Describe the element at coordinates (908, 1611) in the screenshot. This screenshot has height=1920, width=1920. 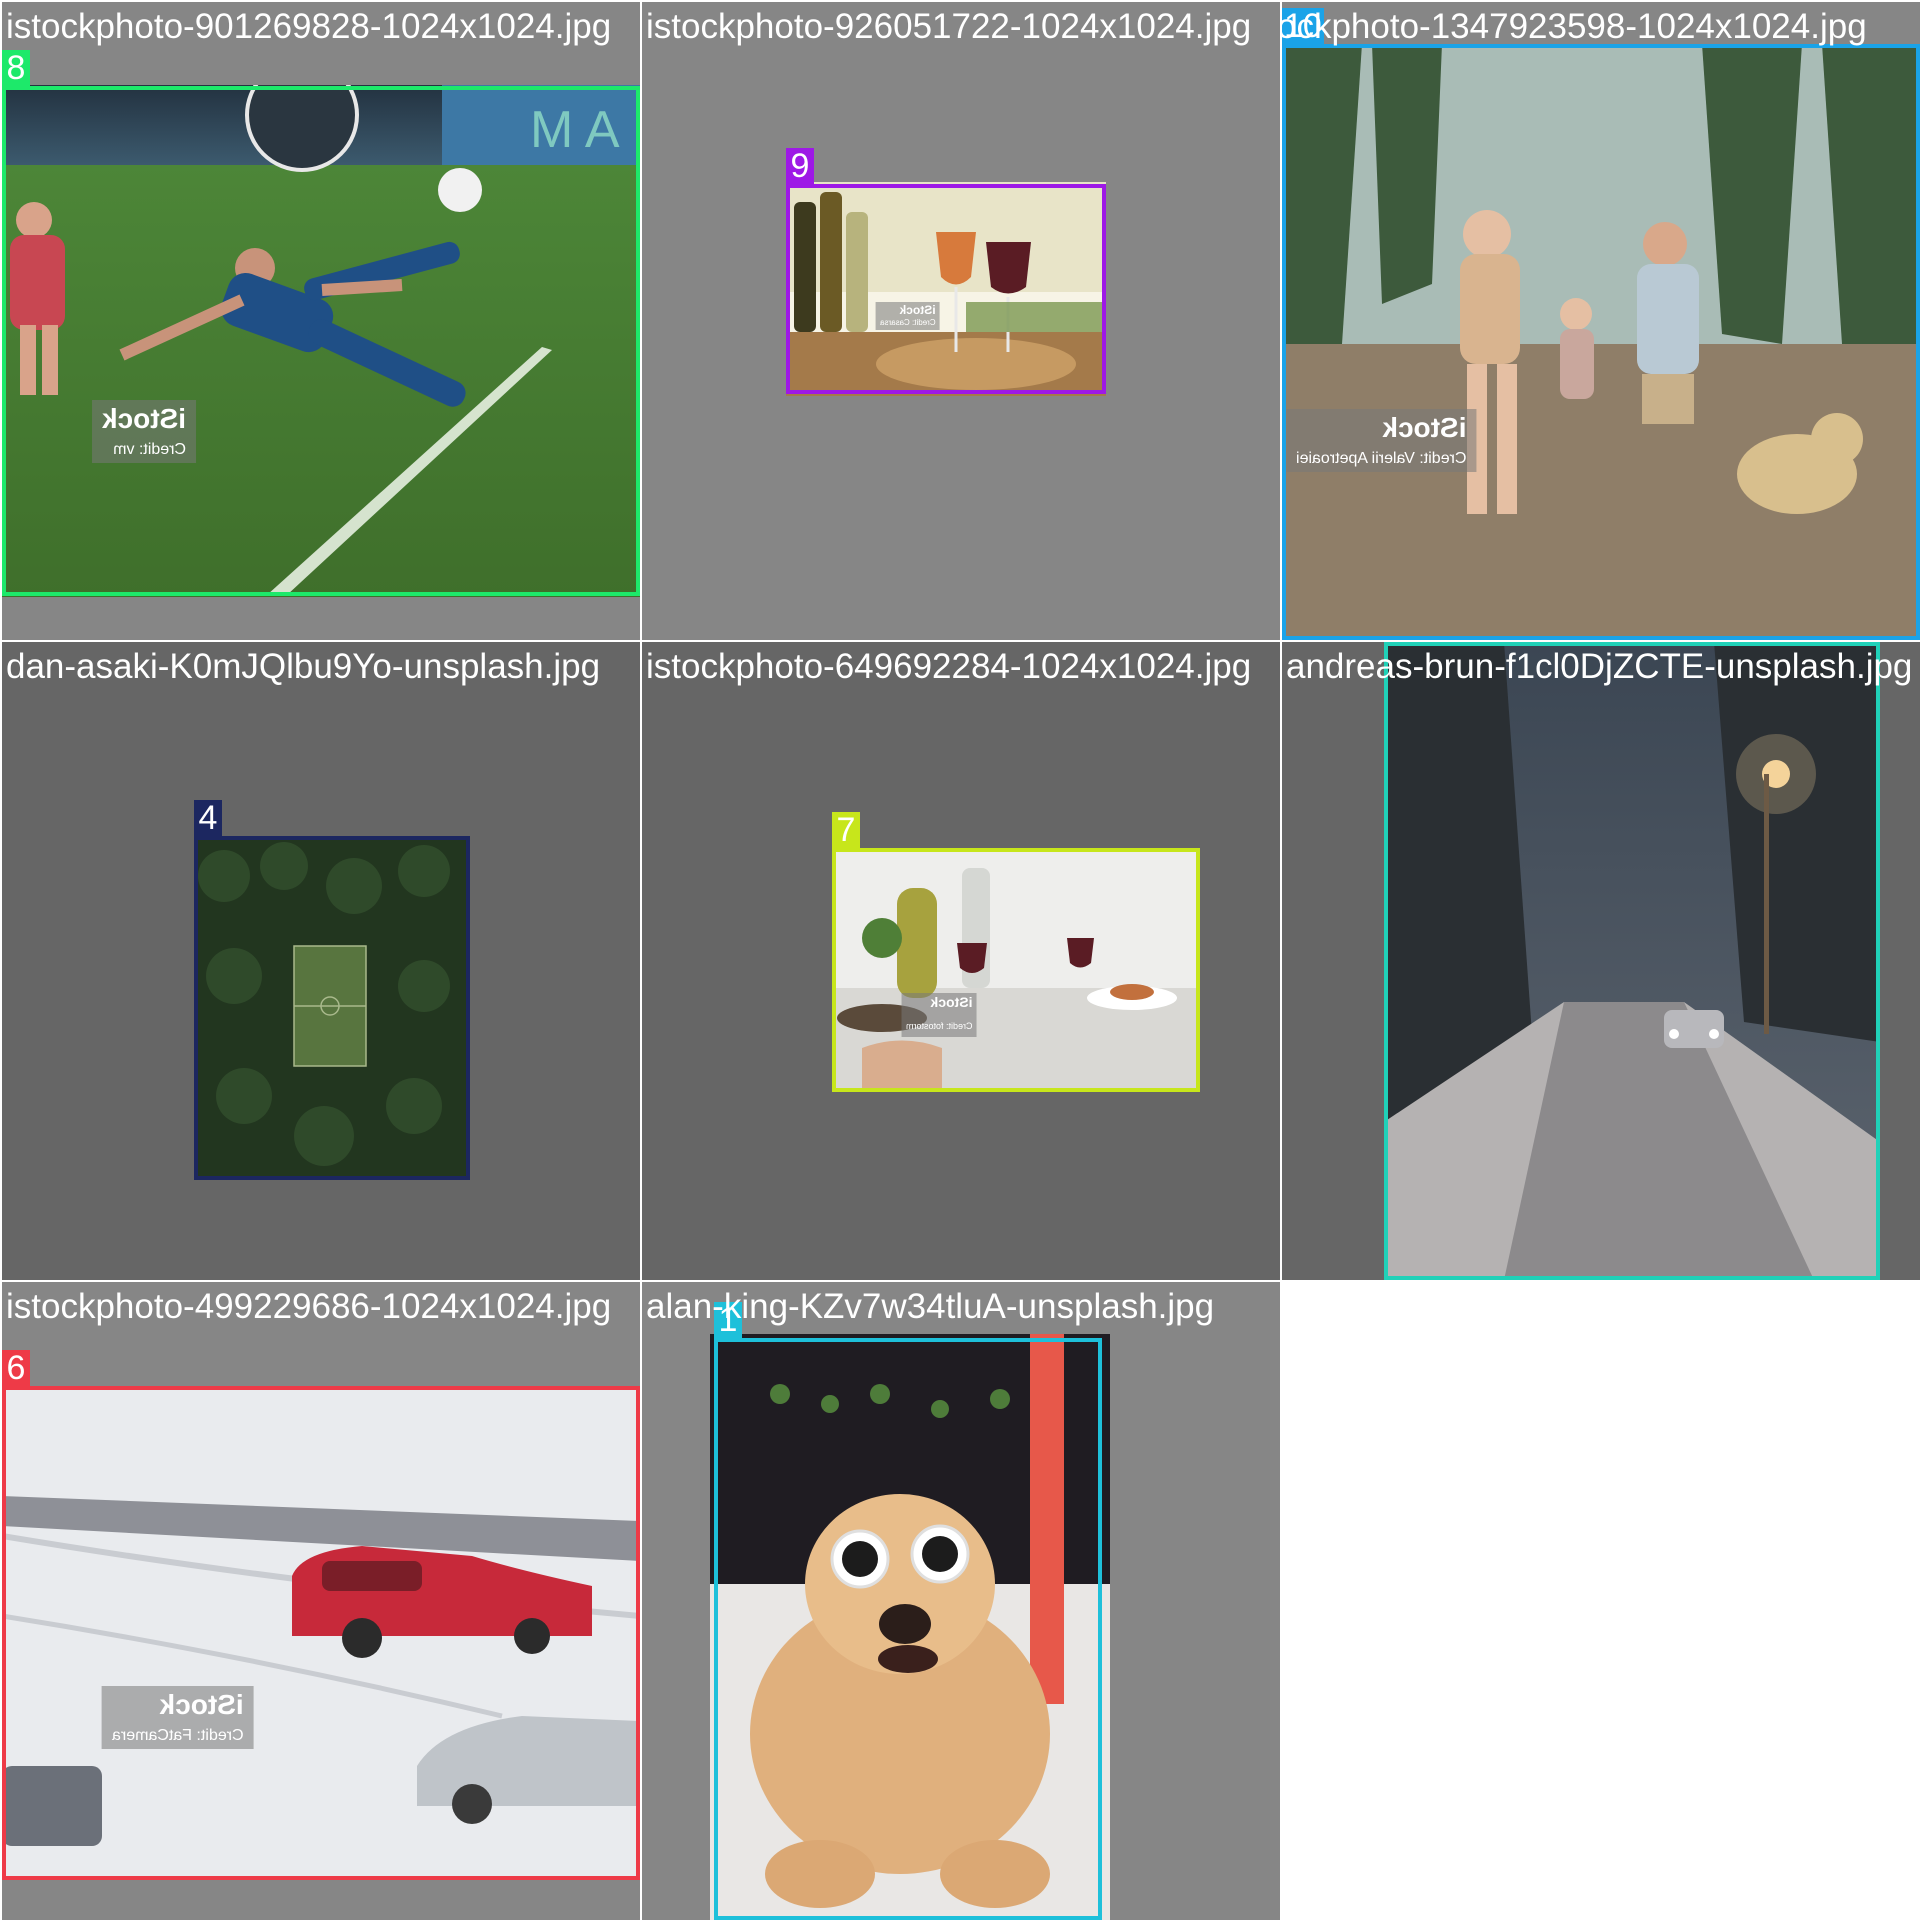
I see `bounding-box-1: 1` at that location.